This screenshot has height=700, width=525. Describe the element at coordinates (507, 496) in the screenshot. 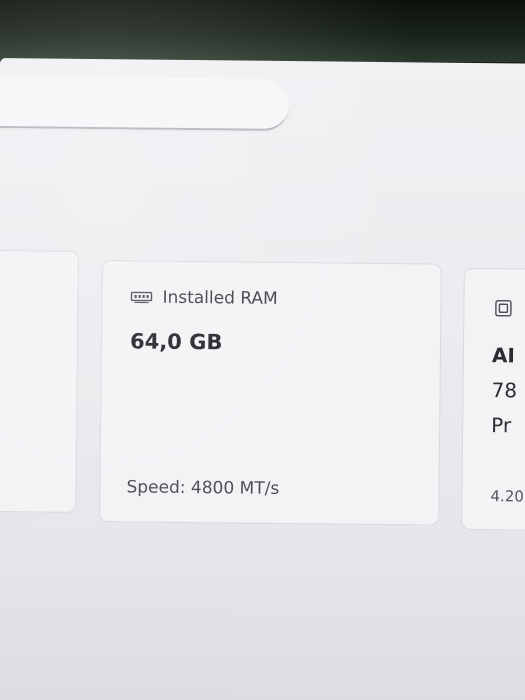

I see `processor-speed-text: 4.20` at that location.